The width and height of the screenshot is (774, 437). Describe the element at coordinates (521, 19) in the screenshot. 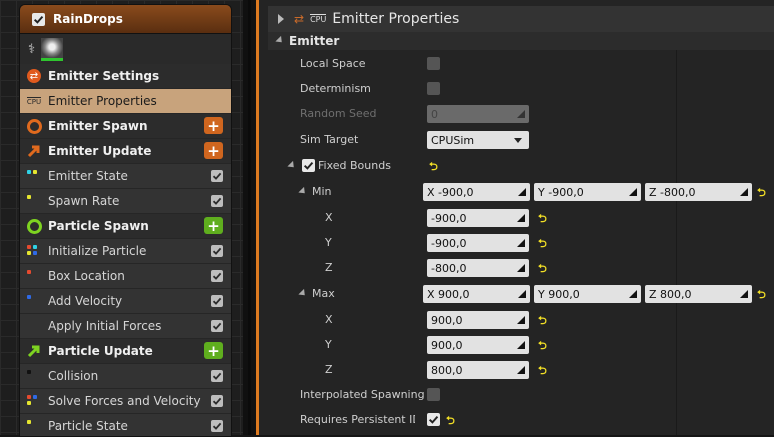

I see `details-header: ⇄ CPU Emitter Properties` at that location.